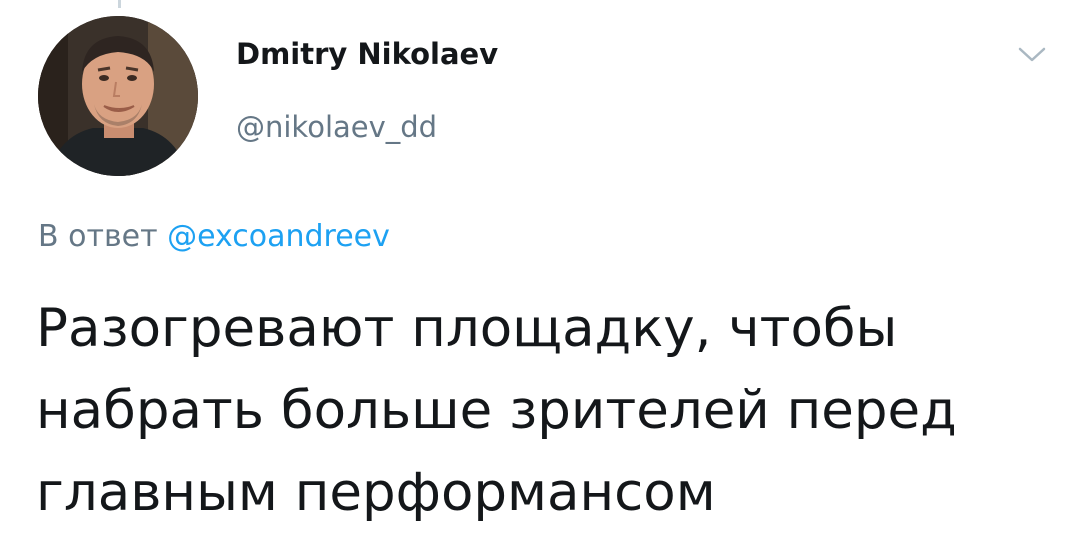 This screenshot has width=1080, height=544. I want to click on author-avatar, so click(118, 96).